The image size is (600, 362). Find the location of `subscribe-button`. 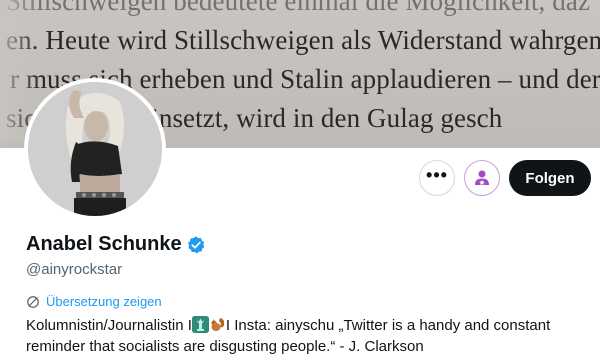

subscribe-button is located at coordinates (482, 178).